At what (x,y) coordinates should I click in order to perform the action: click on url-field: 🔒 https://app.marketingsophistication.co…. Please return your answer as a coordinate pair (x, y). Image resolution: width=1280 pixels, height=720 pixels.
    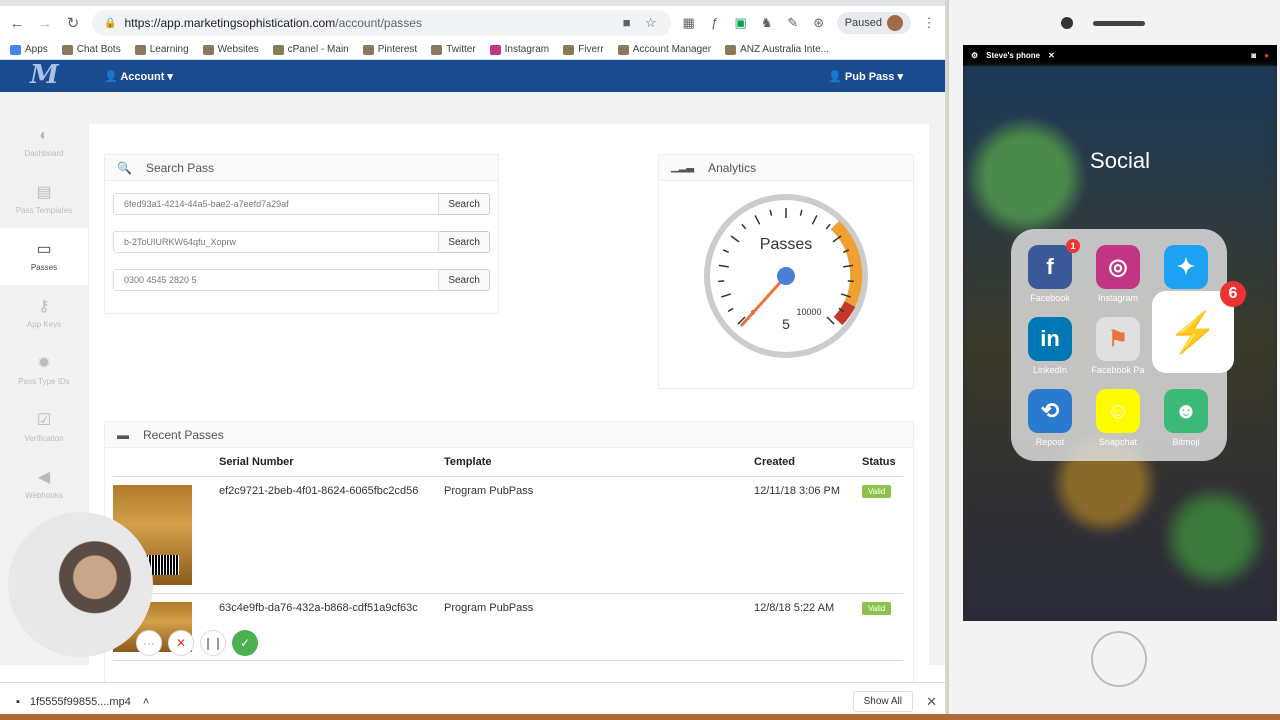
    Looking at the image, I should click on (381, 23).